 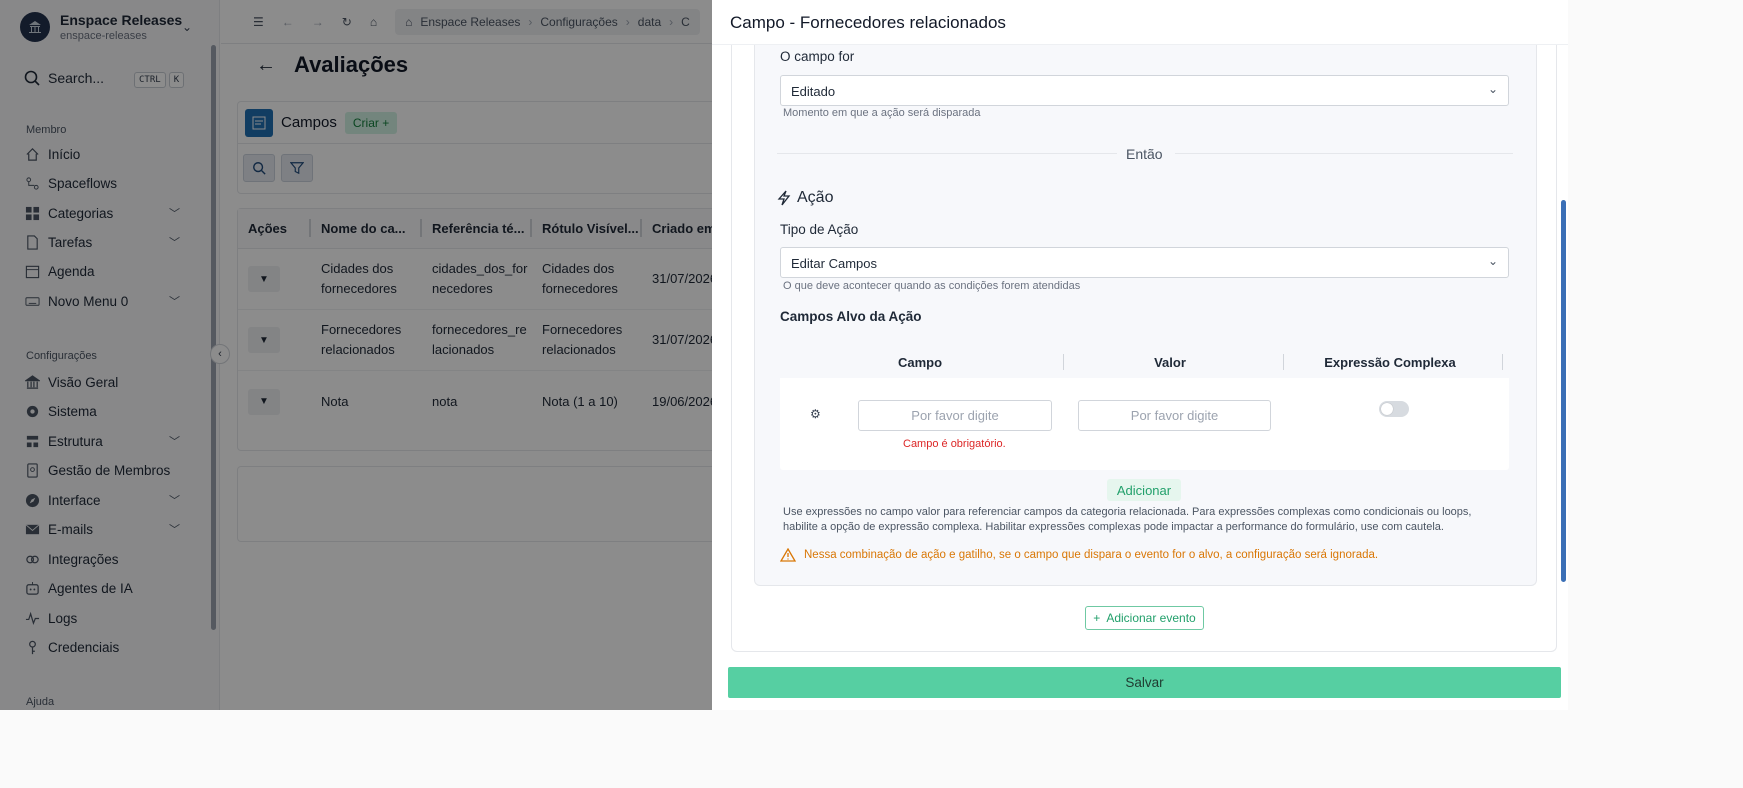 I want to click on lightning-icon, so click(x=784, y=198).